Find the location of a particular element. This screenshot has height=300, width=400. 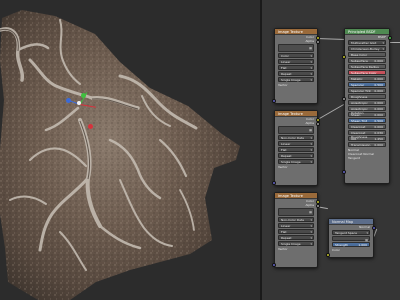

strength-field: Strength 1.000 is located at coordinates (351, 244).